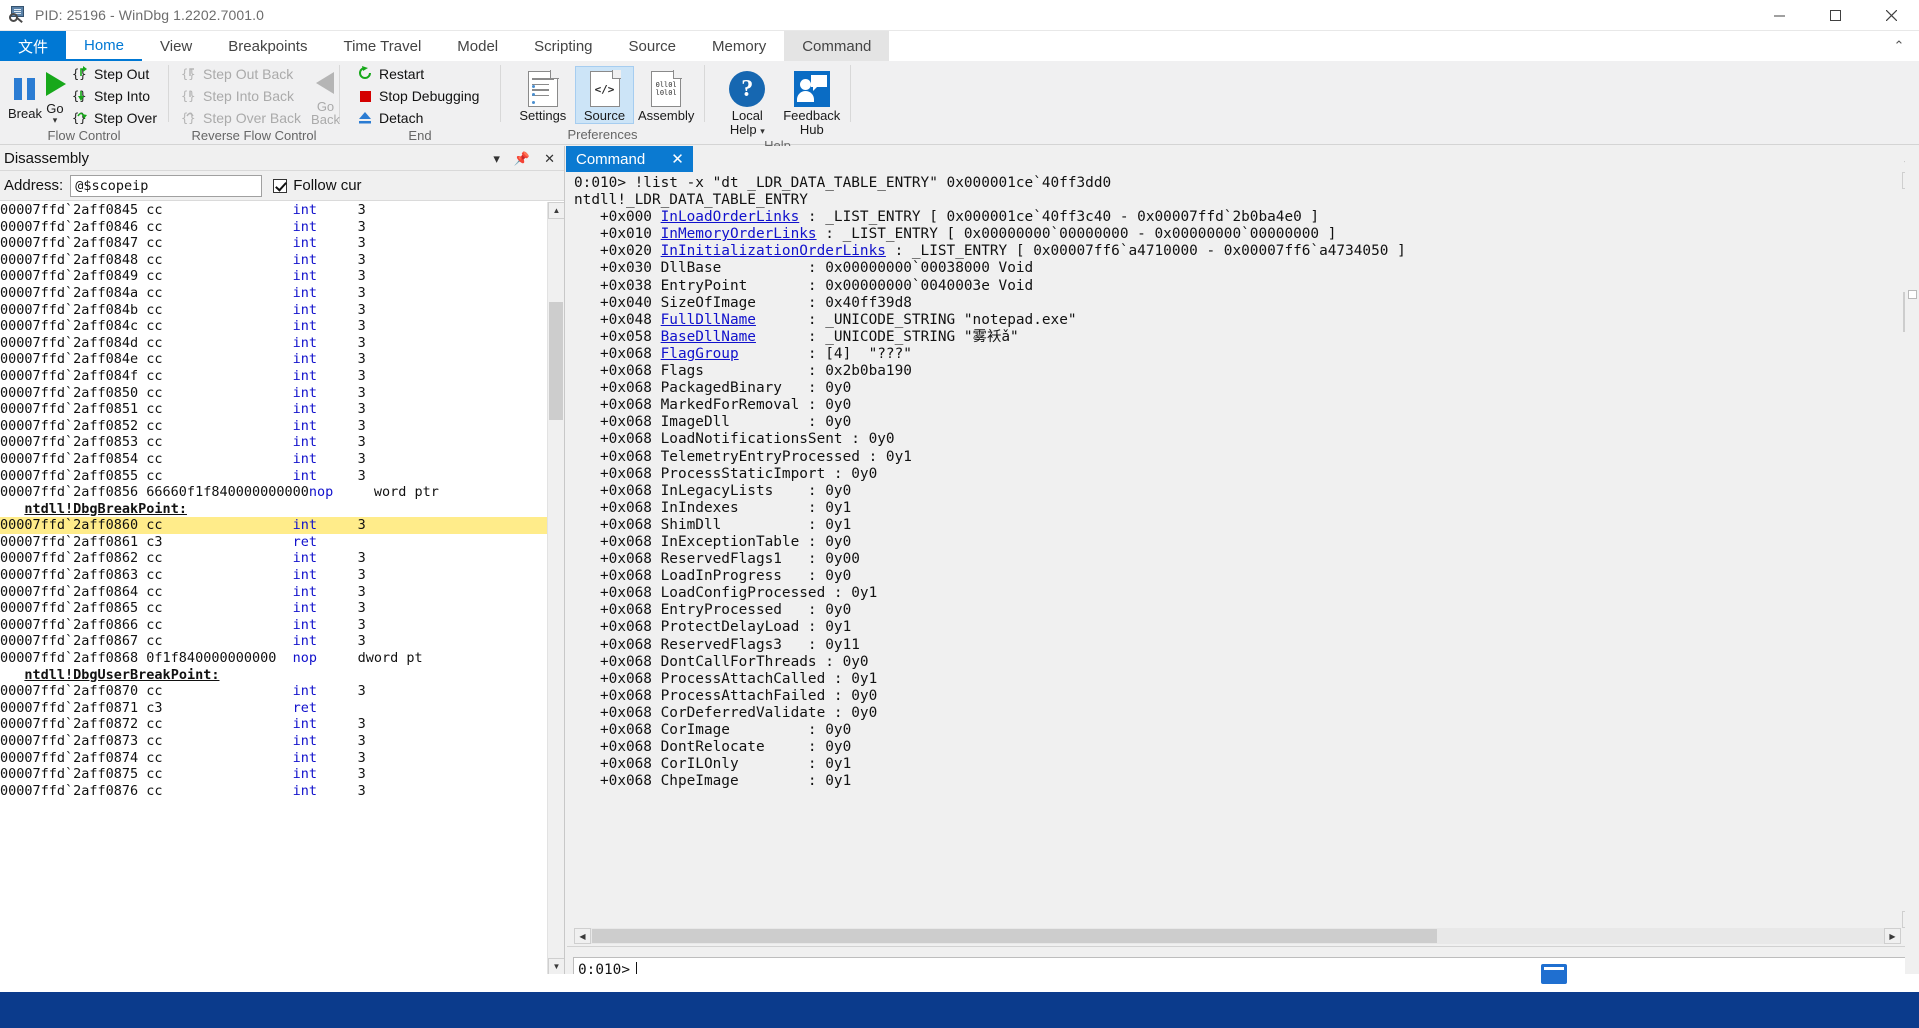 This screenshot has height=1028, width=1919. Describe the element at coordinates (166, 185) in the screenshot. I see `address-input: @$scopeip` at that location.